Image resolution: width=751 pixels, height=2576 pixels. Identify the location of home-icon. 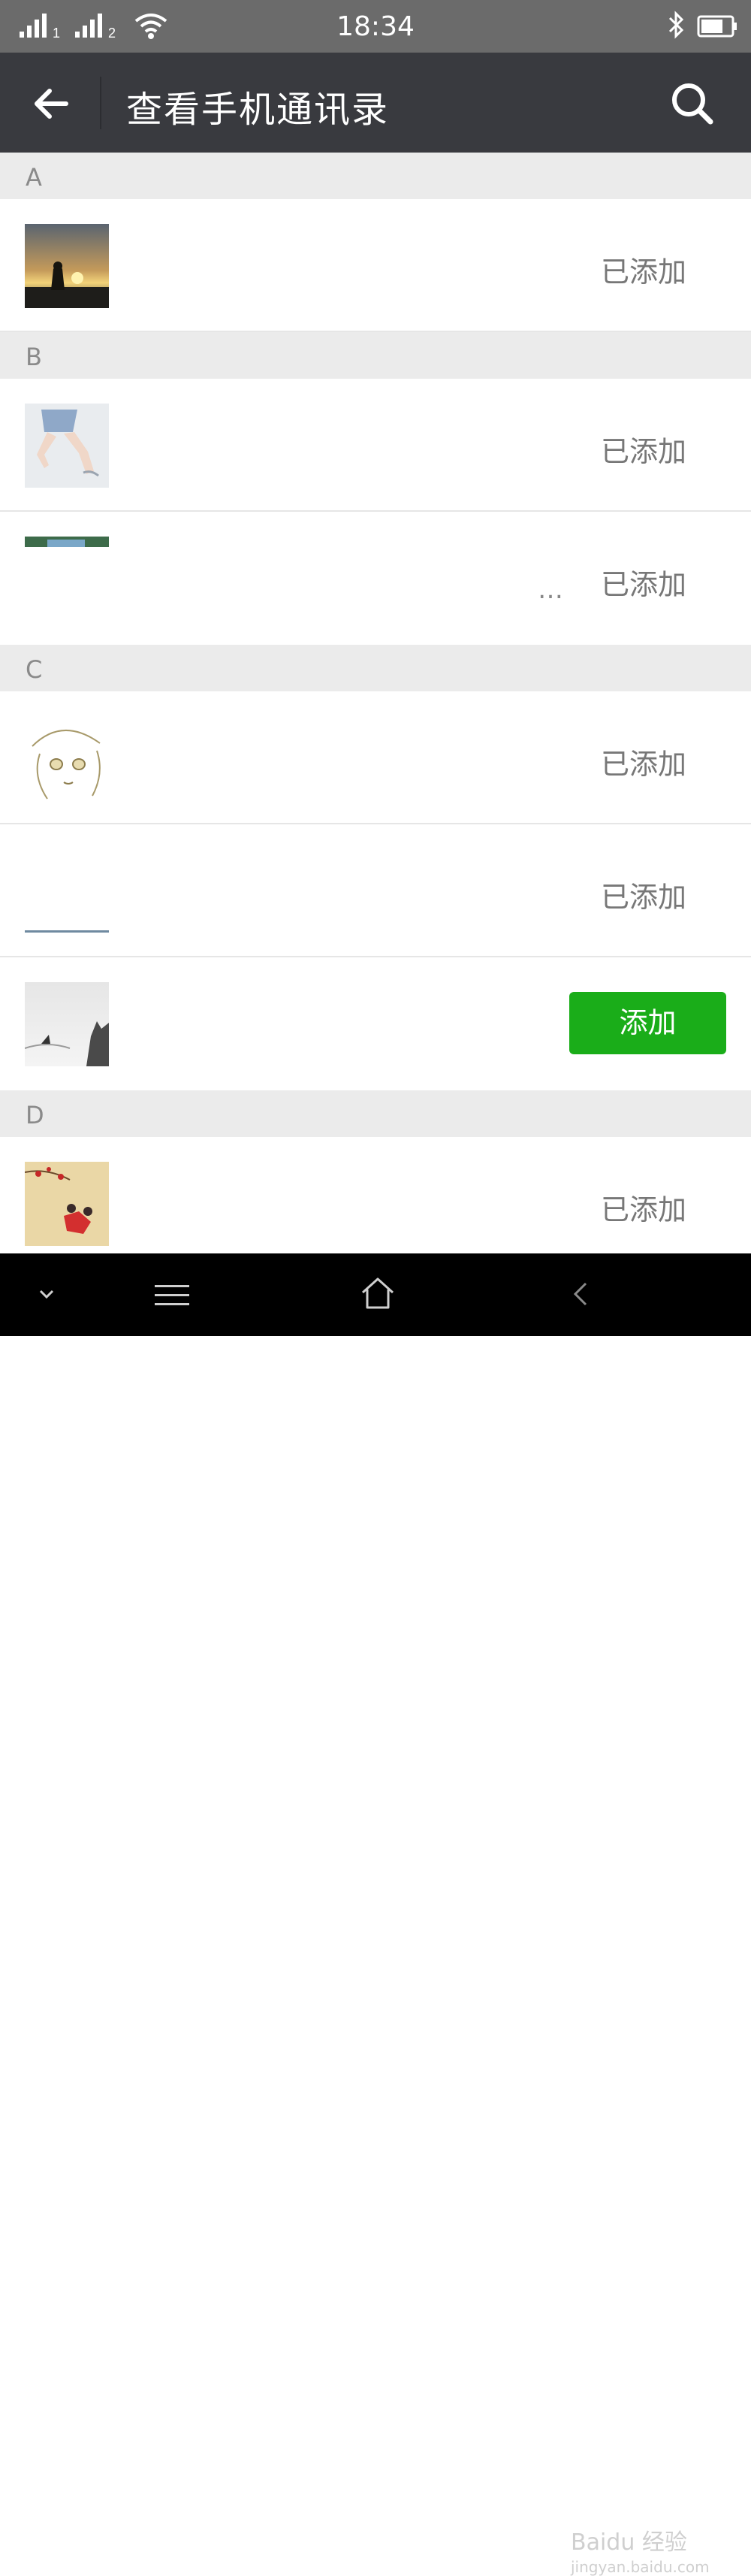
(378, 1293).